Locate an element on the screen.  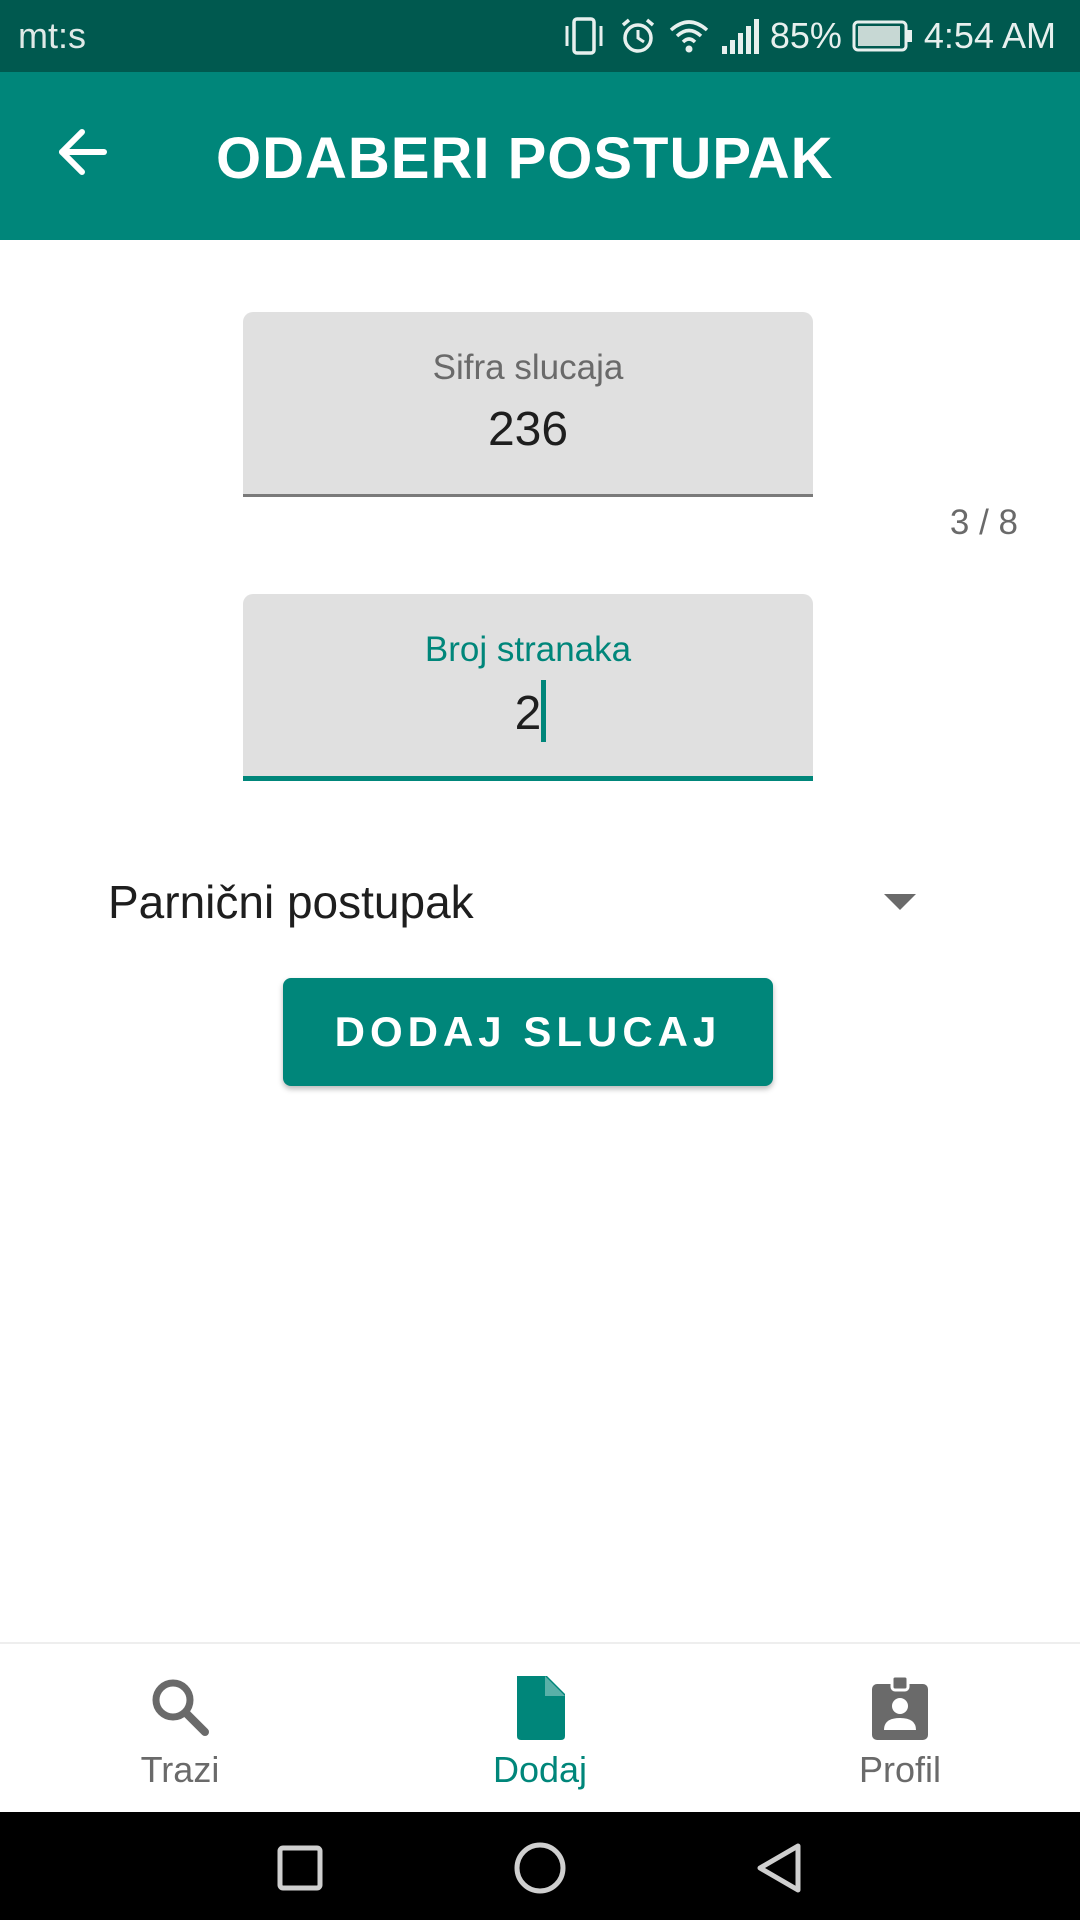
wifi-icon is located at coordinates (689, 36).